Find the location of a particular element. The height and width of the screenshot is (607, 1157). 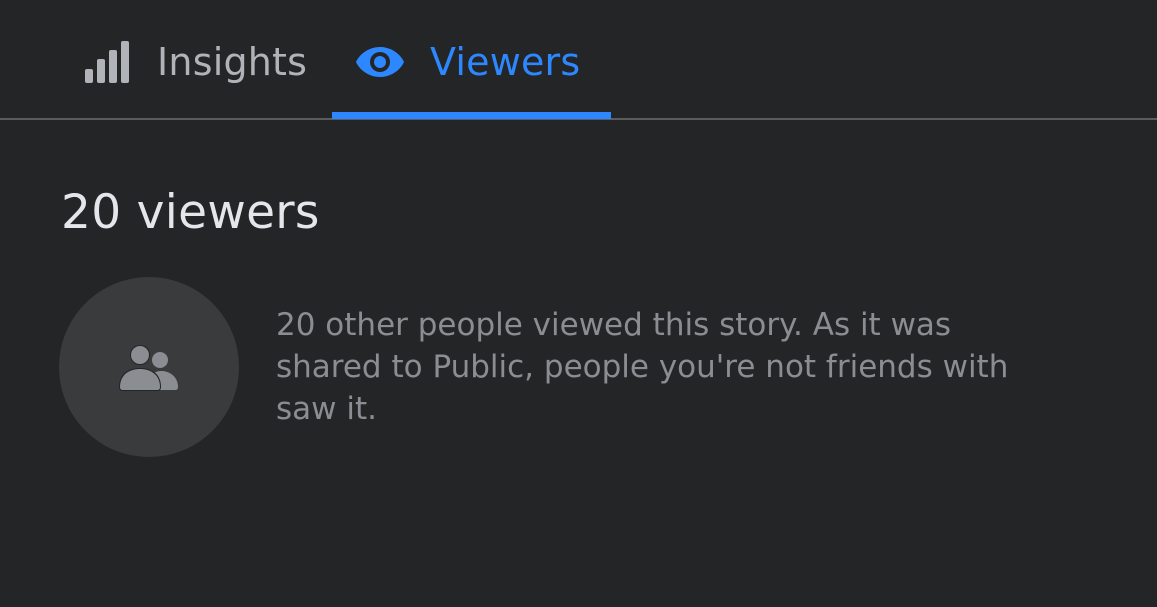

tab-insights-content: Insights is located at coordinates (195, 62).